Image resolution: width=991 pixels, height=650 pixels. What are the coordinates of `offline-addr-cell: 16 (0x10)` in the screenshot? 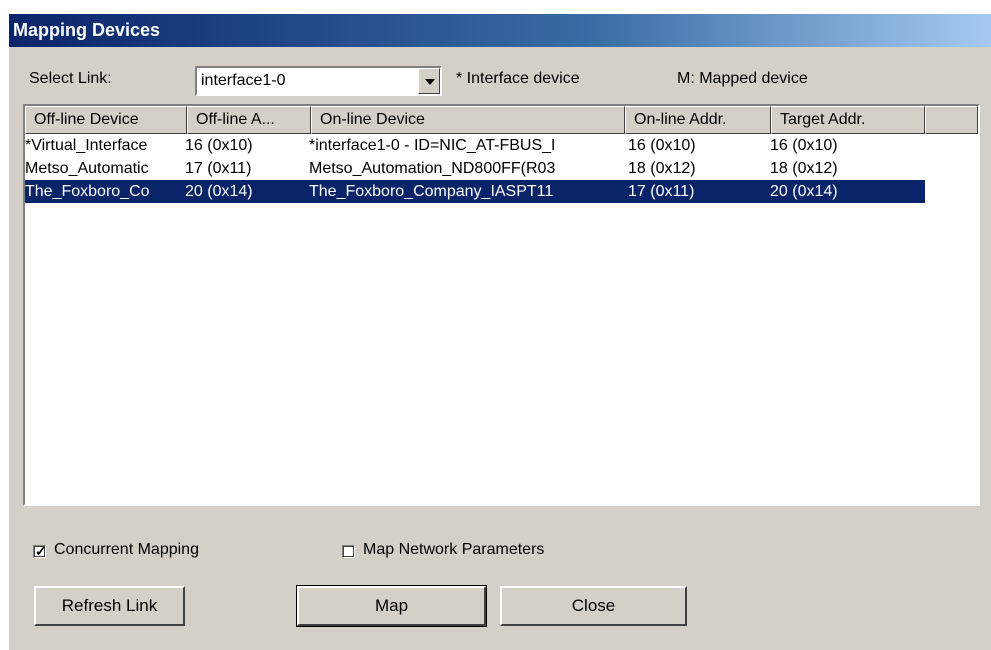 It's located at (219, 145).